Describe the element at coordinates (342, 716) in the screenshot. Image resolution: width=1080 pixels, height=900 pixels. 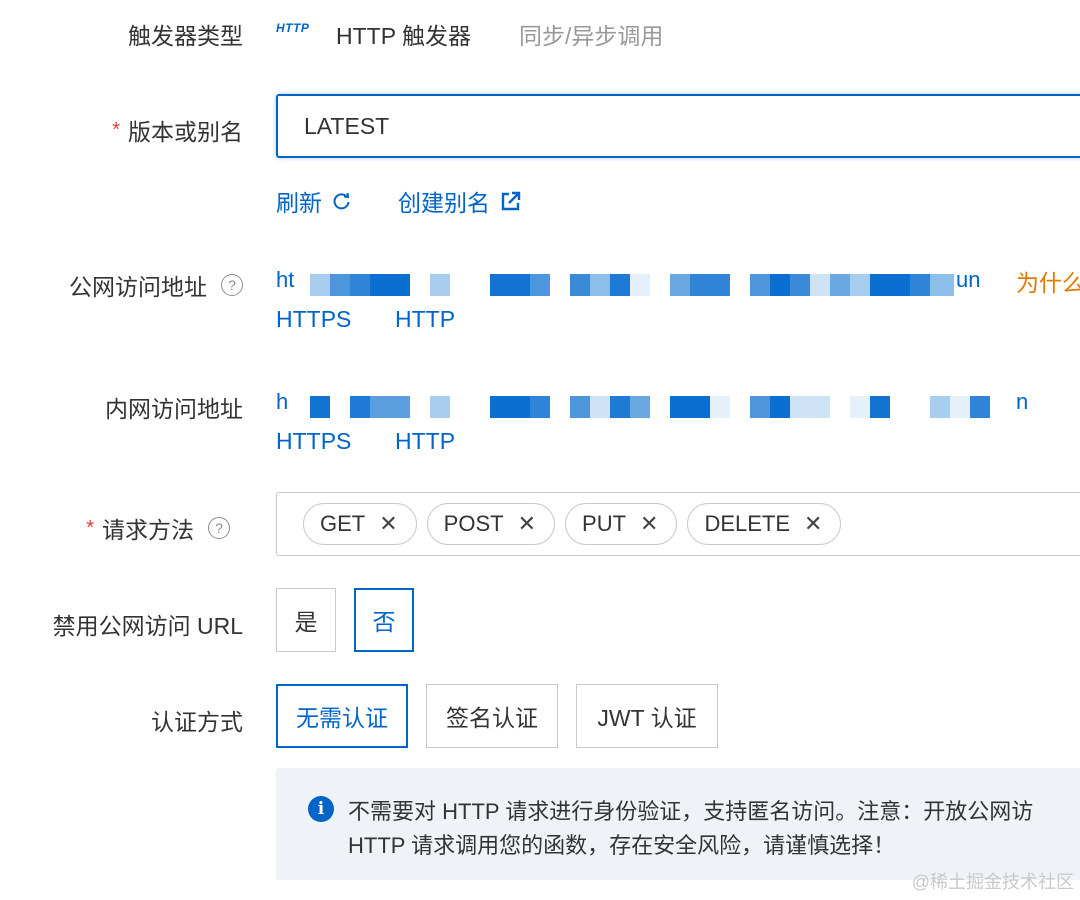
I see `auth-none: 无需认证` at that location.